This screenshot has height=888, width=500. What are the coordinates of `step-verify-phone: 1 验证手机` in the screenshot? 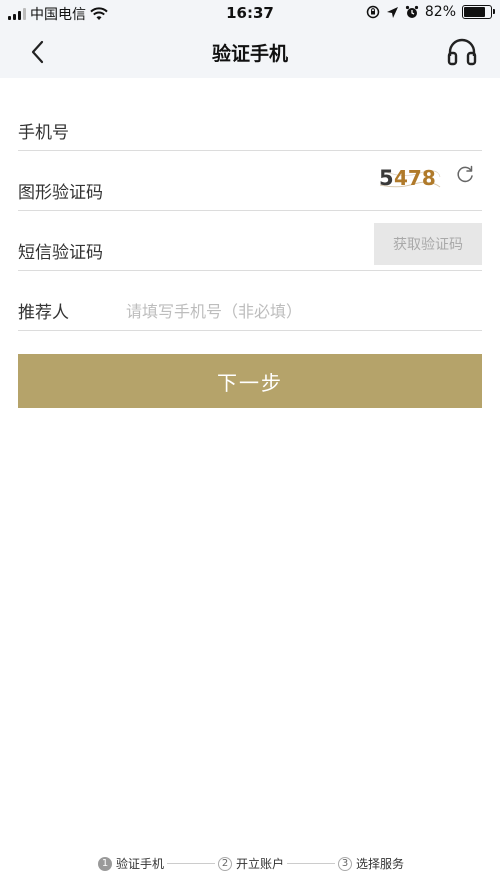 It's located at (131, 863).